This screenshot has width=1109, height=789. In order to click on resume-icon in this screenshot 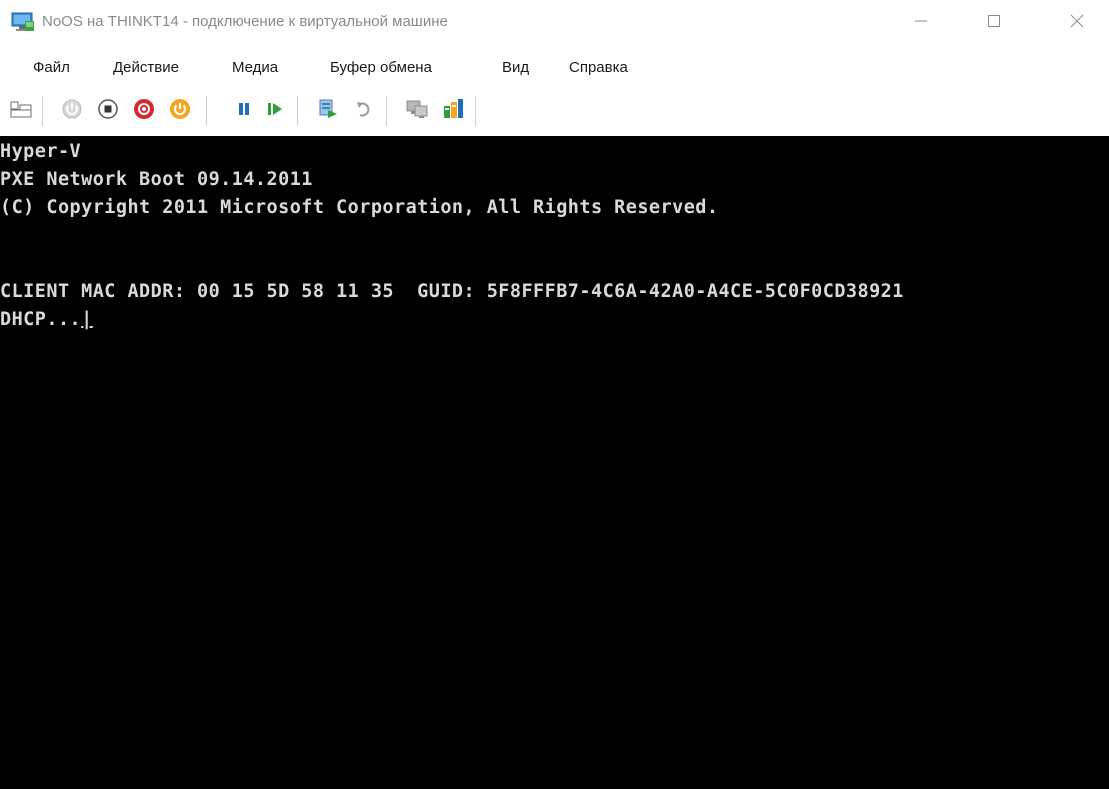, I will do `click(275, 111)`.